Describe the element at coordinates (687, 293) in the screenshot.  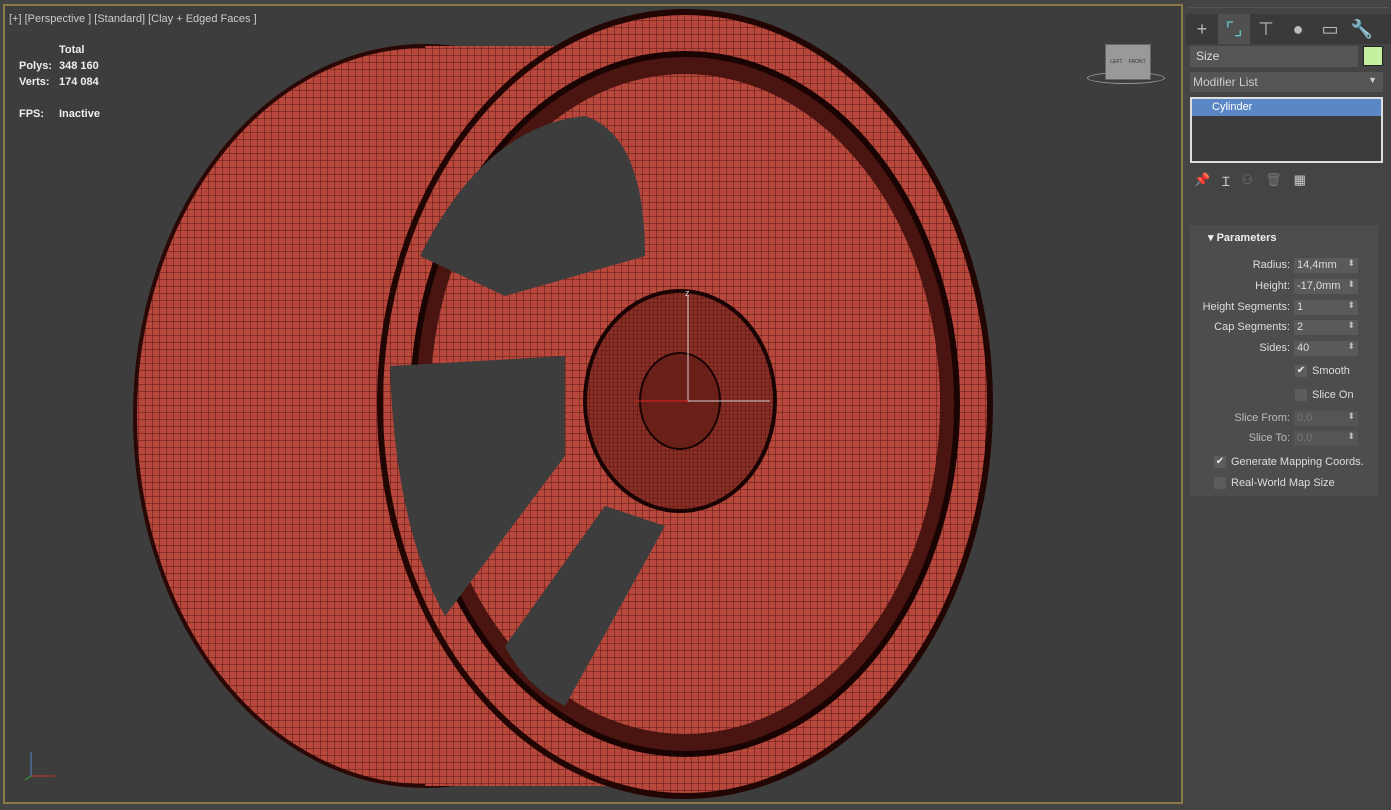
I see `gizmo-z-label: z` at that location.